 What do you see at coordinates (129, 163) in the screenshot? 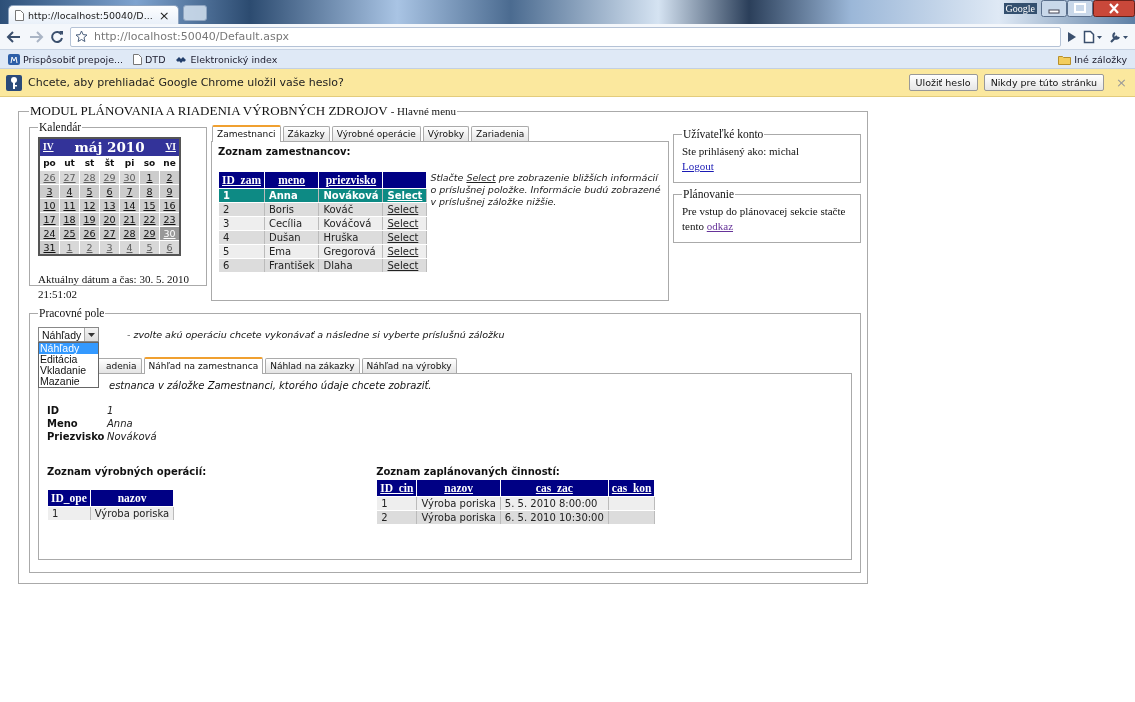
I see `weekday-label: pi` at bounding box center [129, 163].